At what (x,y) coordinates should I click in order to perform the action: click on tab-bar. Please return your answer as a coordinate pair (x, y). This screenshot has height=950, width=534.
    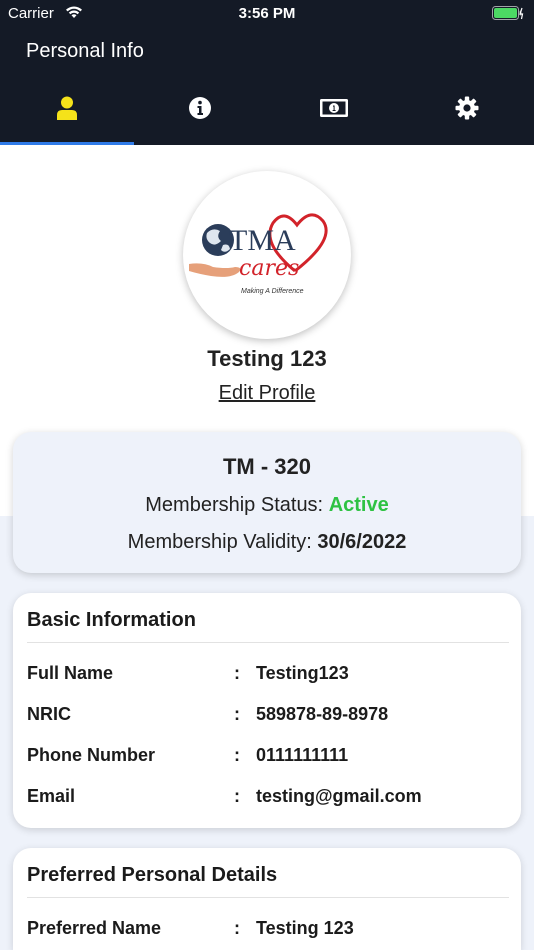
    Looking at the image, I should click on (267, 110).